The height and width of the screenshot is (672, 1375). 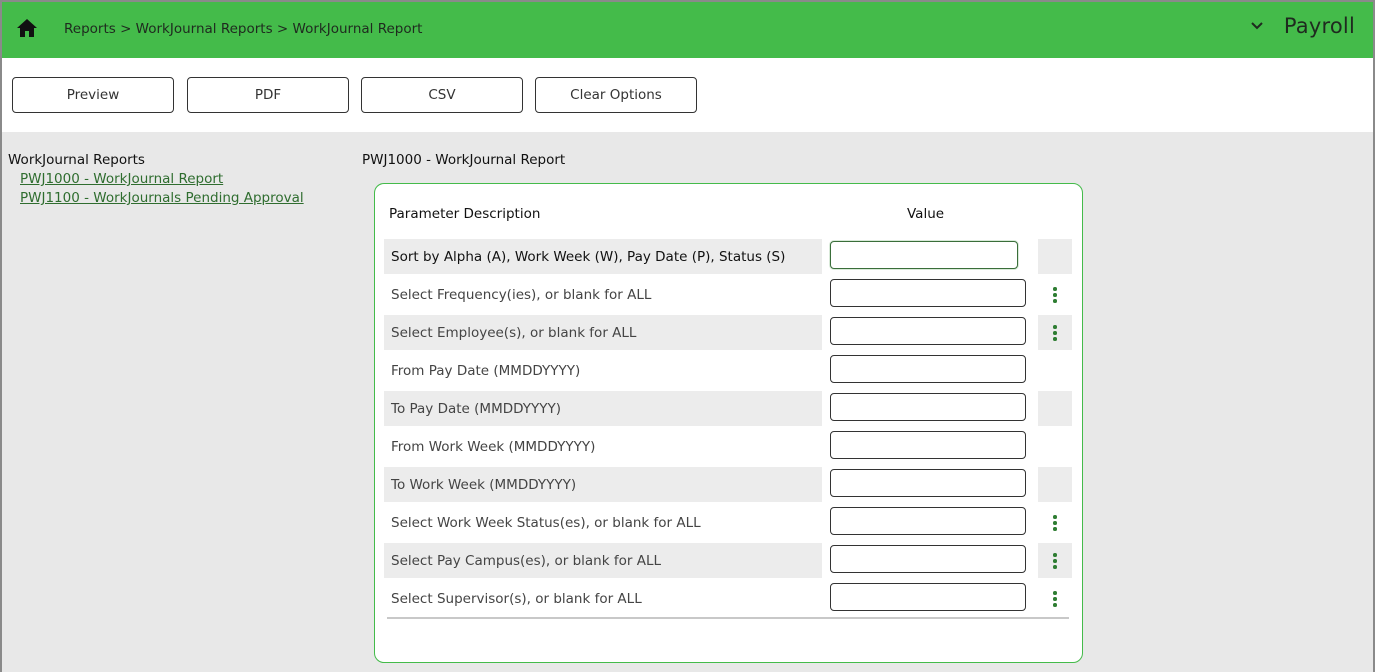 I want to click on clear-options-button: Clear Options, so click(x=616, y=95).